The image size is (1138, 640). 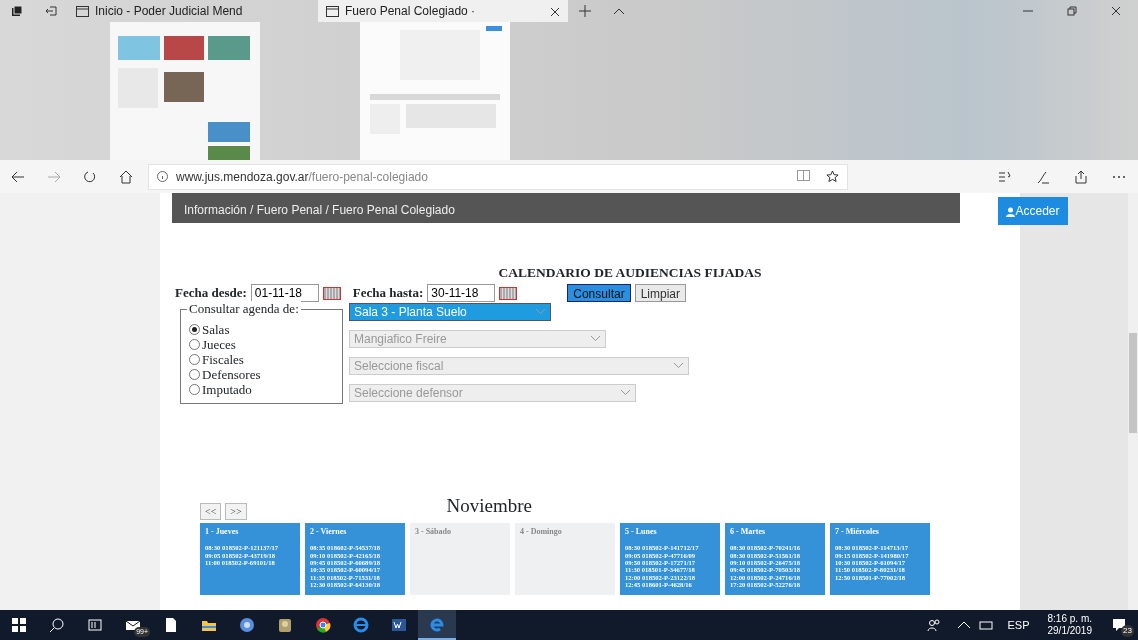 What do you see at coordinates (57, 625) in the screenshot?
I see `search-icon` at bounding box center [57, 625].